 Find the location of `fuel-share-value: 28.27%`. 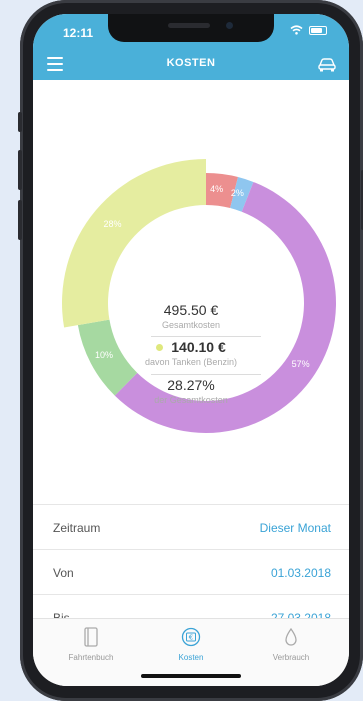

fuel-share-value: 28.27% is located at coordinates (191, 385).